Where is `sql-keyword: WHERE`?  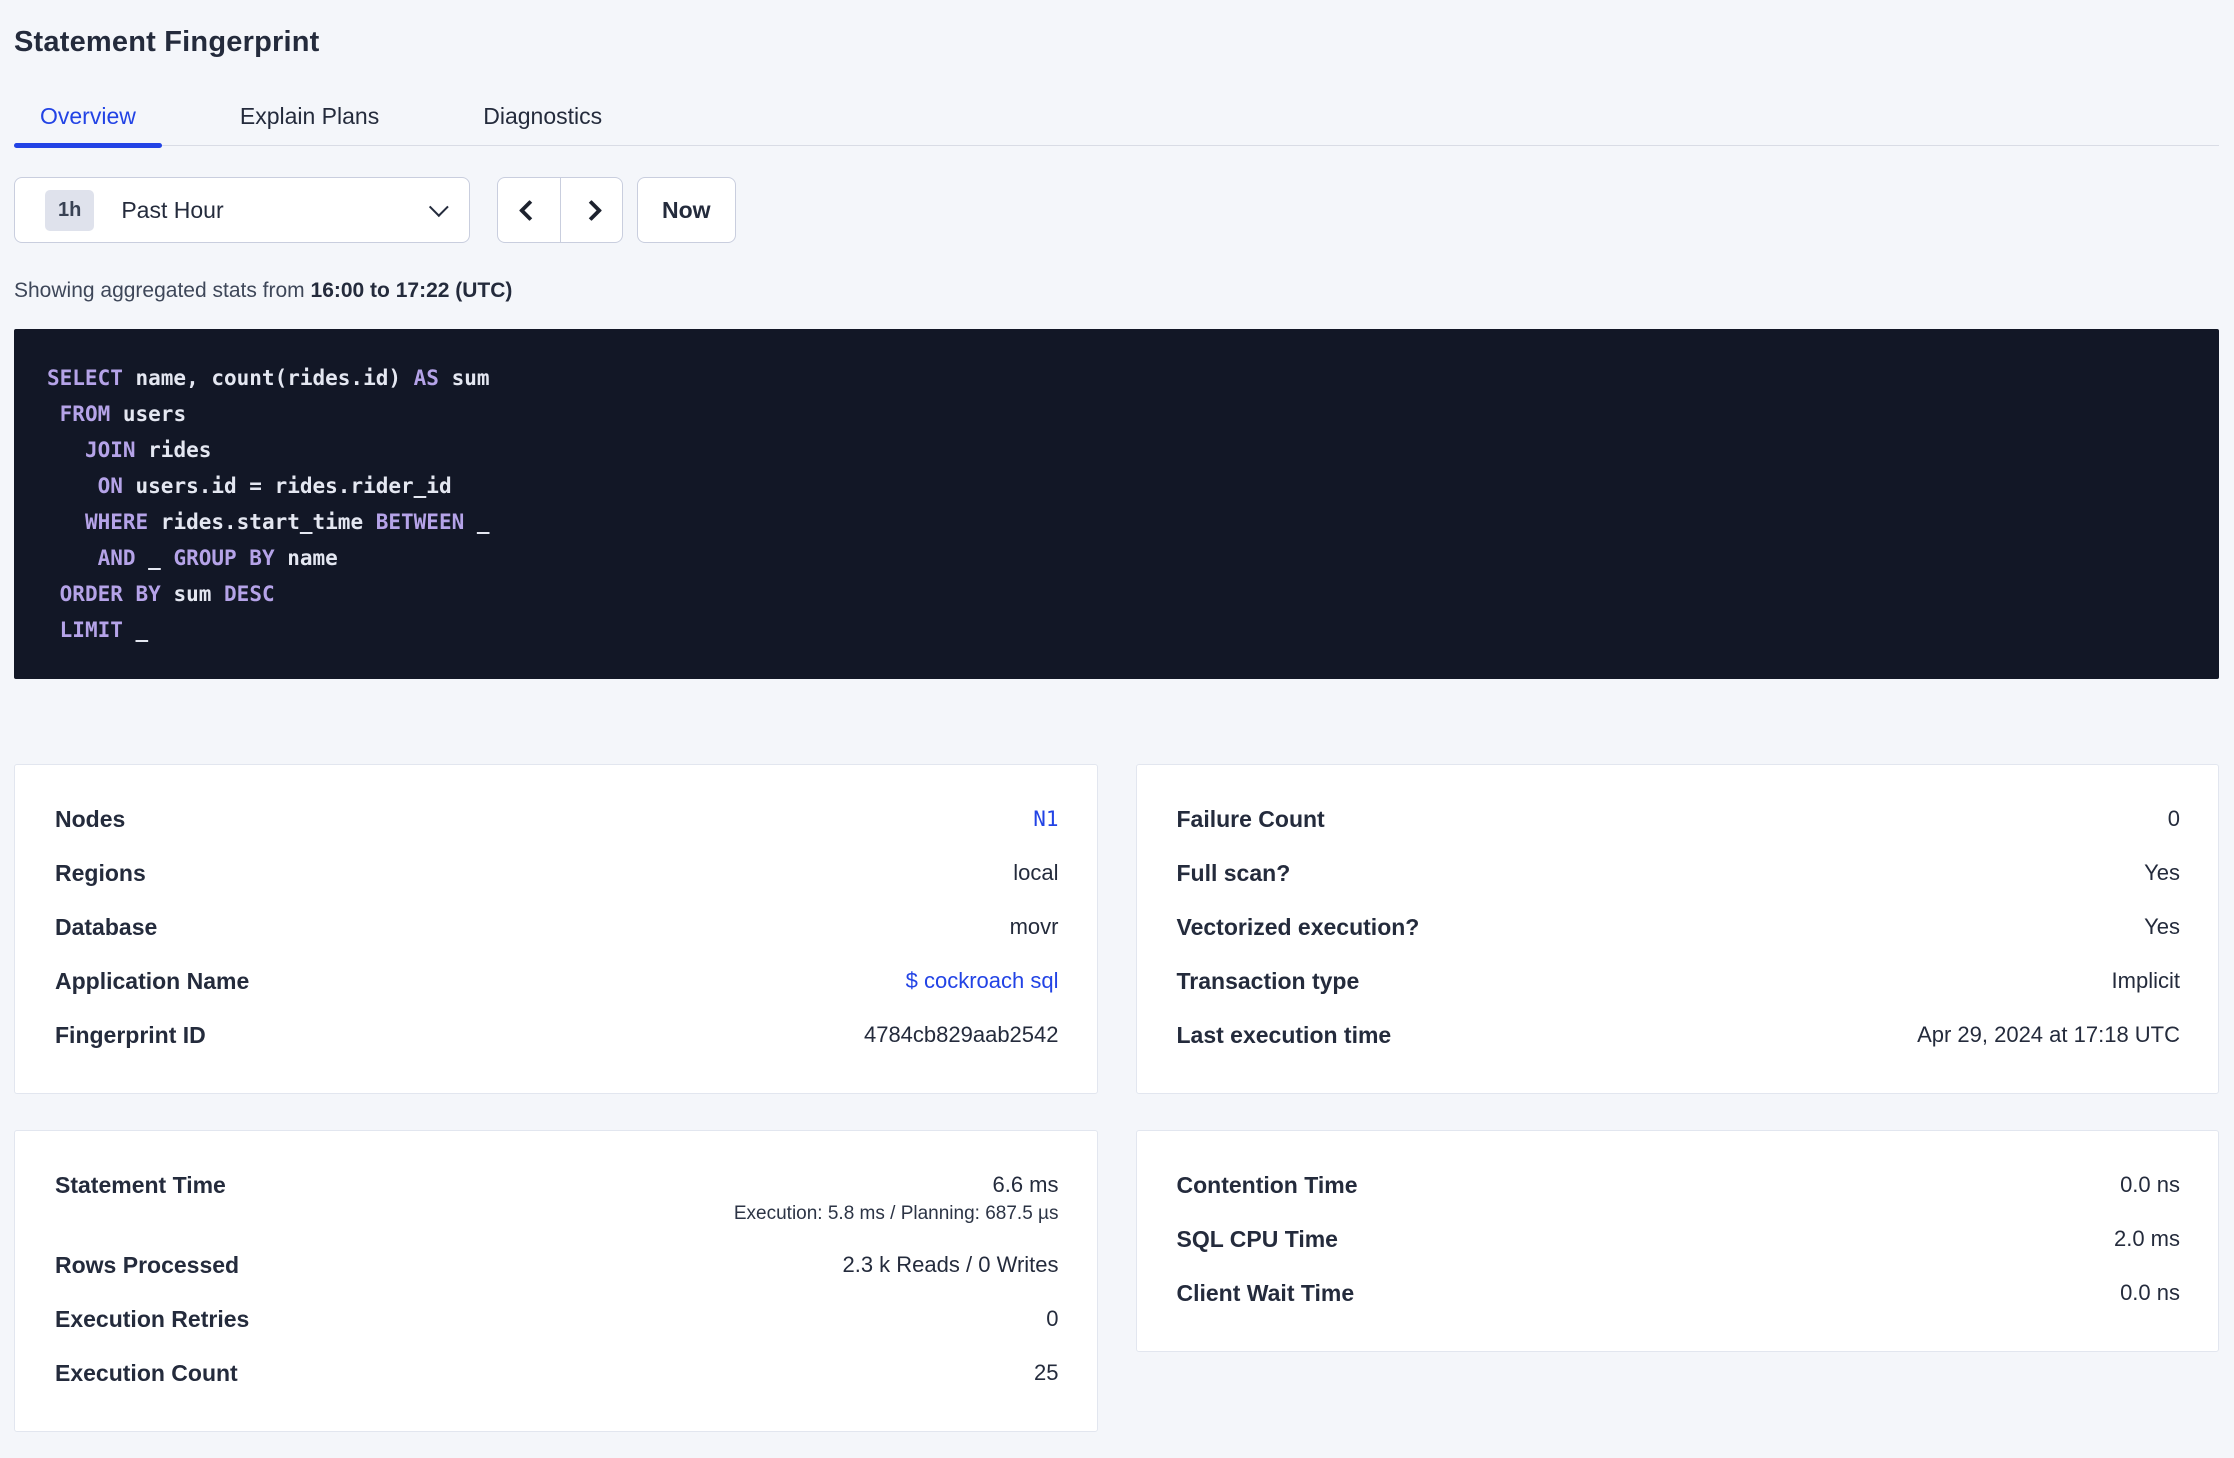
sql-keyword: WHERE is located at coordinates (116, 522).